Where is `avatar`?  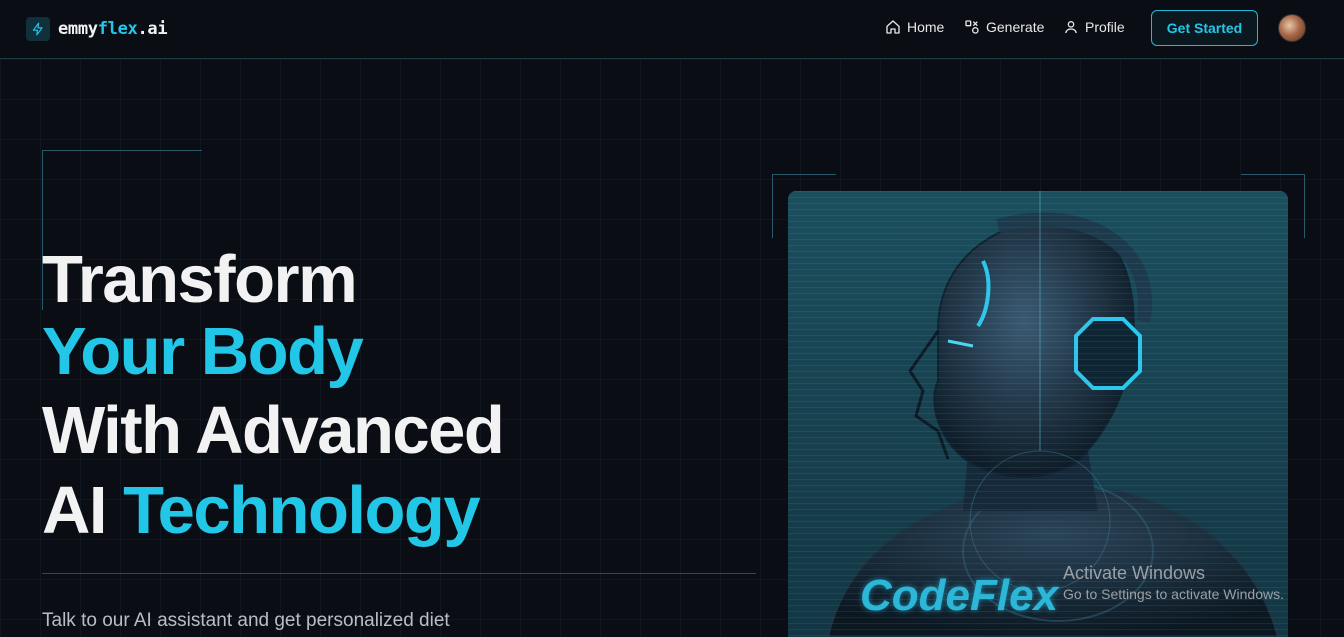 avatar is located at coordinates (1292, 28).